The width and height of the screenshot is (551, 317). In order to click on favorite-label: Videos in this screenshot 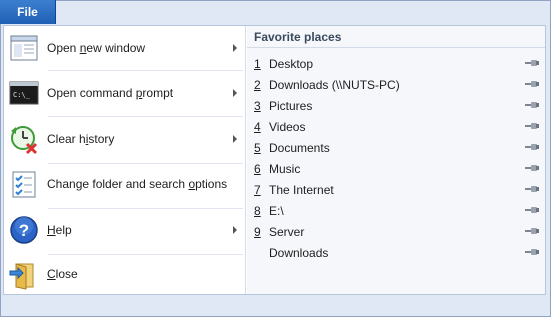, I will do `click(287, 126)`.